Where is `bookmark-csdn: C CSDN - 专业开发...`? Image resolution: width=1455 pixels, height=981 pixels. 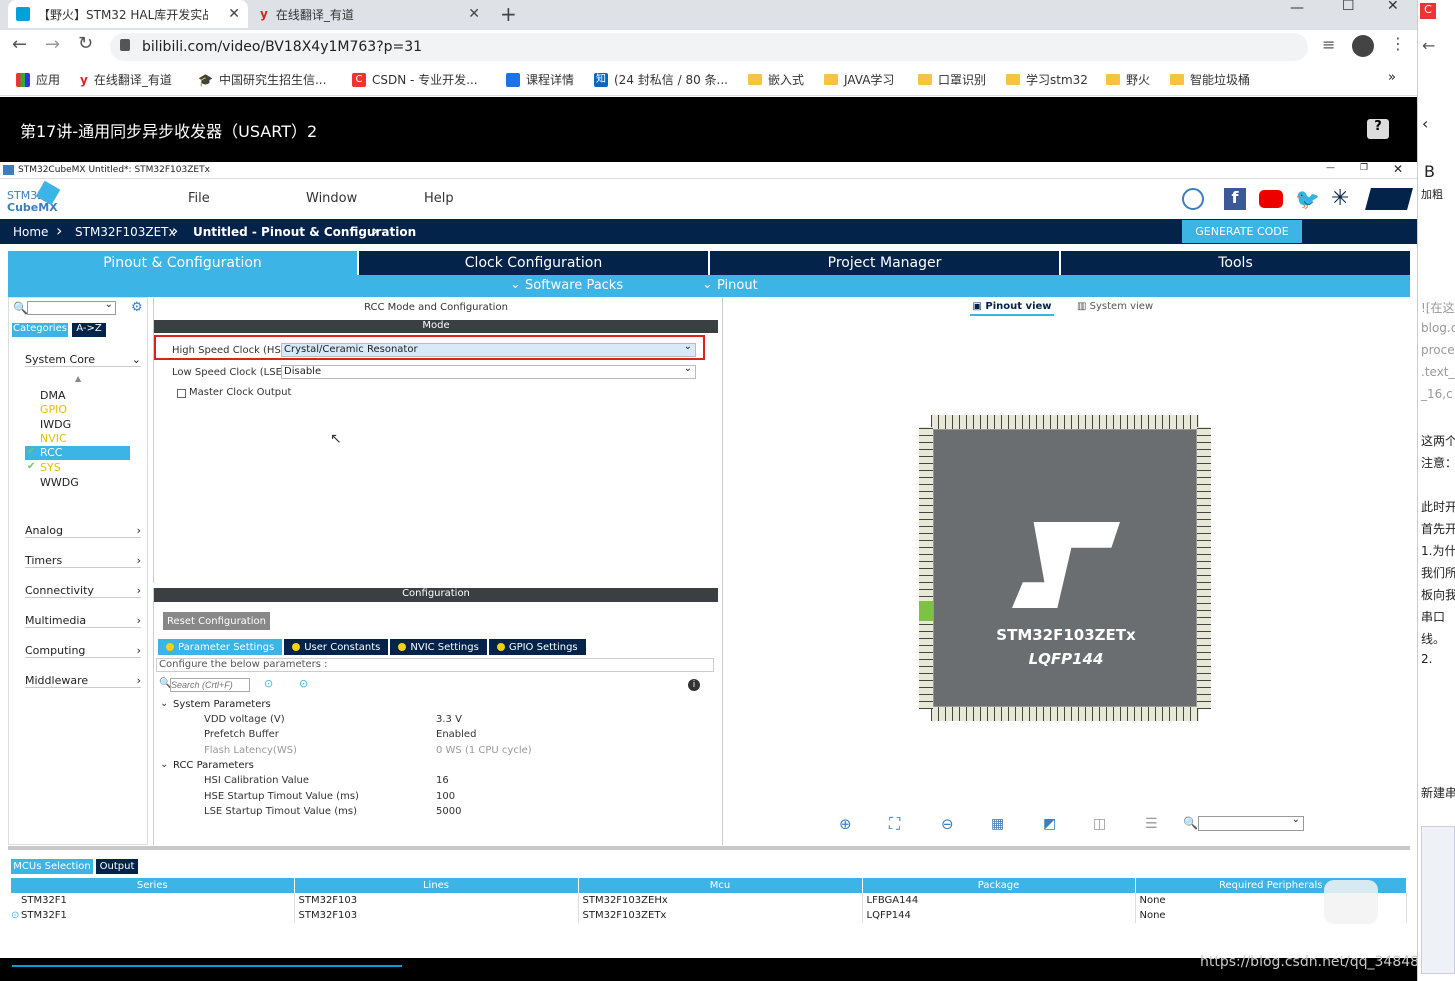 bookmark-csdn: C CSDN - 专业开发... is located at coordinates (415, 79).